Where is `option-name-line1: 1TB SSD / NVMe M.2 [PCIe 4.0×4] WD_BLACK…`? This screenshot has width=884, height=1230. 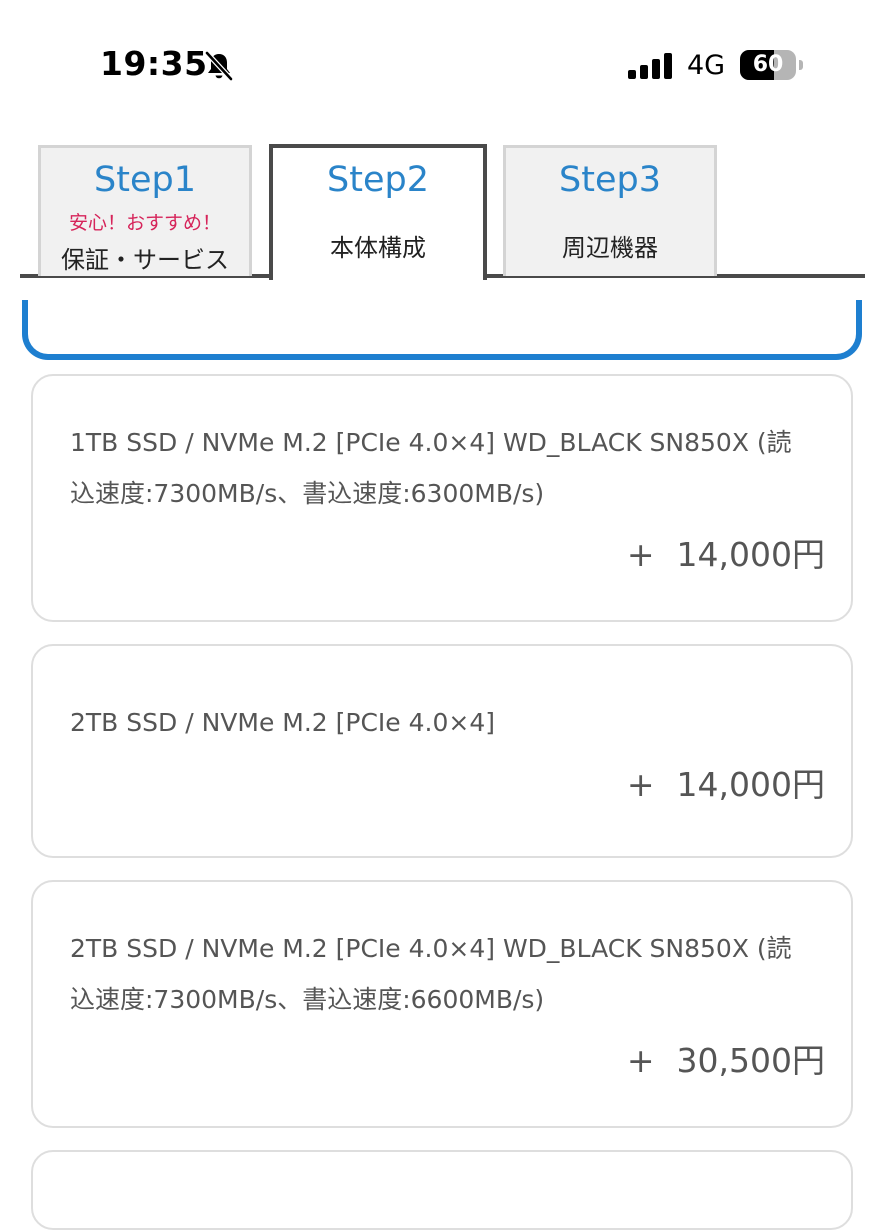
option-name-line1: 1TB SSD / NVMe M.2 [PCIe 4.0×4] WD_BLACK… is located at coordinates (431, 442).